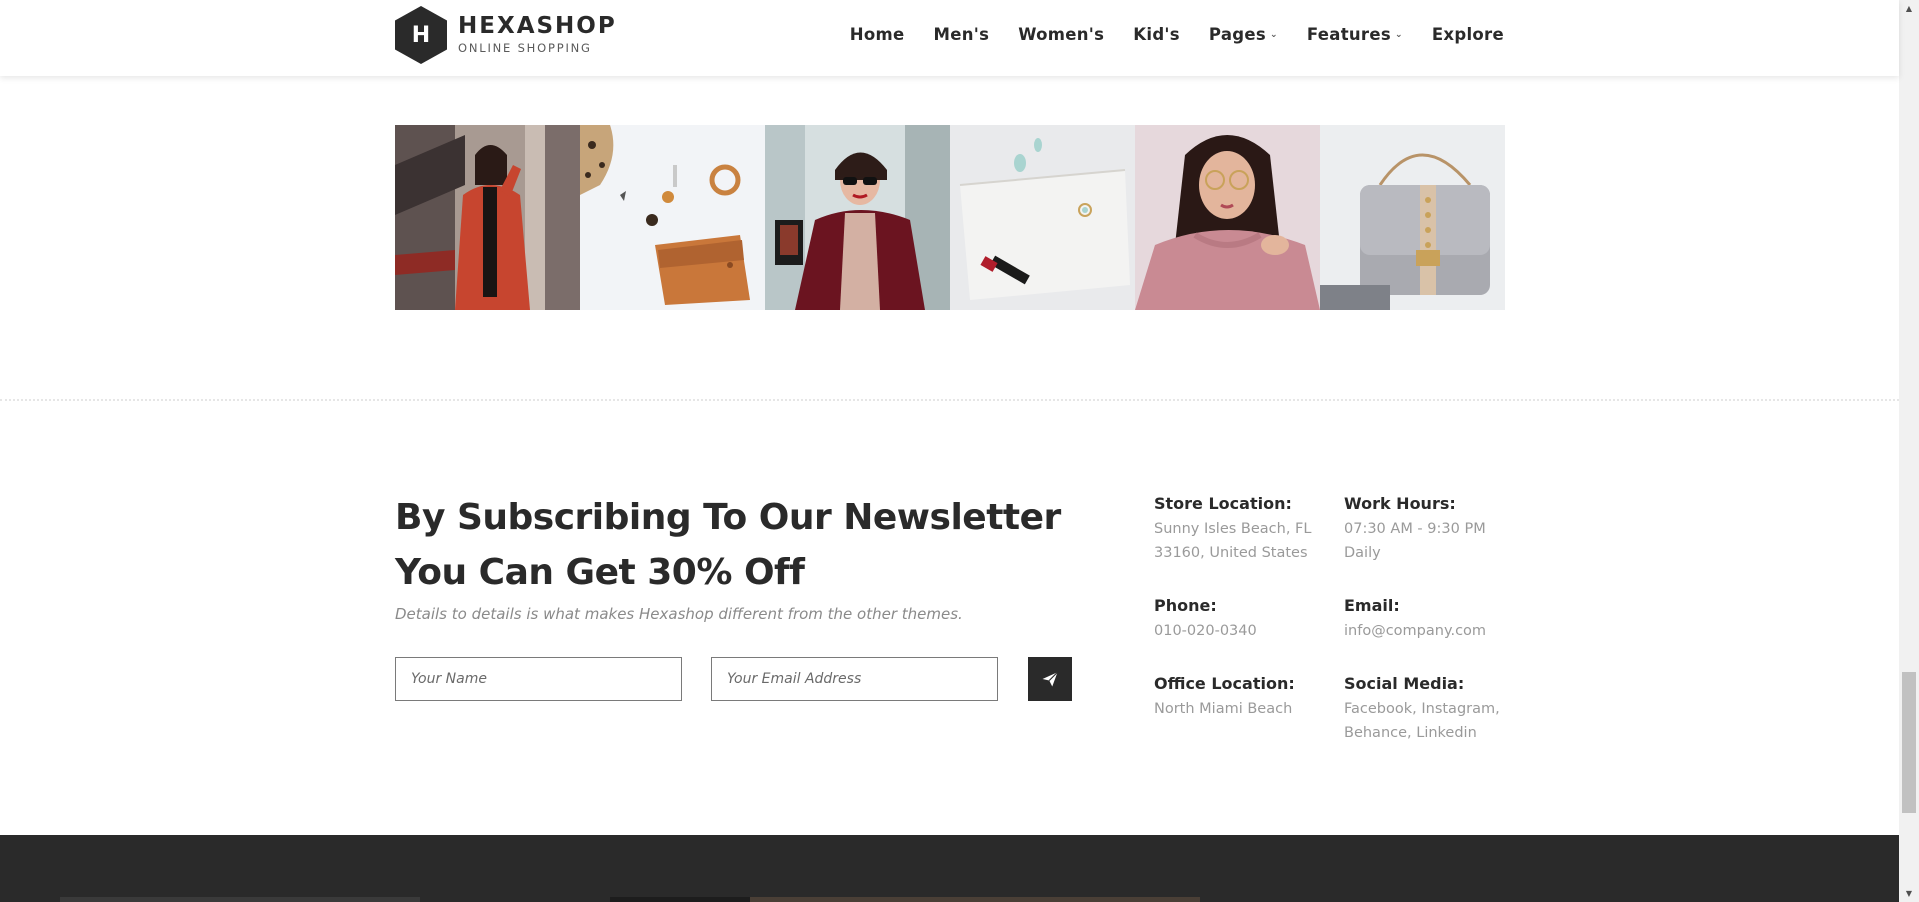  I want to click on nav-label: Women's, so click(1061, 34).